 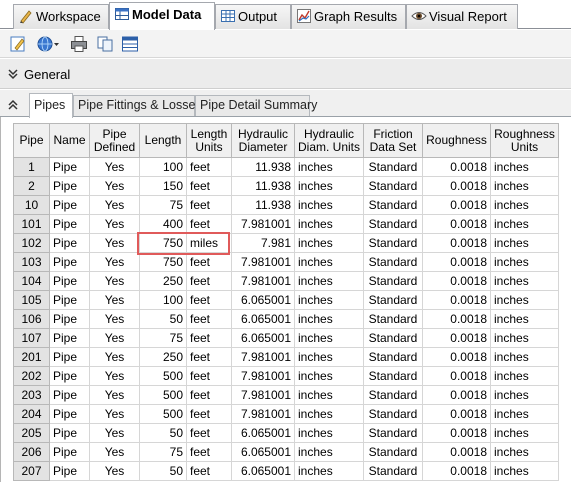 I want to click on length-cell: 50, so click(x=163, y=319).